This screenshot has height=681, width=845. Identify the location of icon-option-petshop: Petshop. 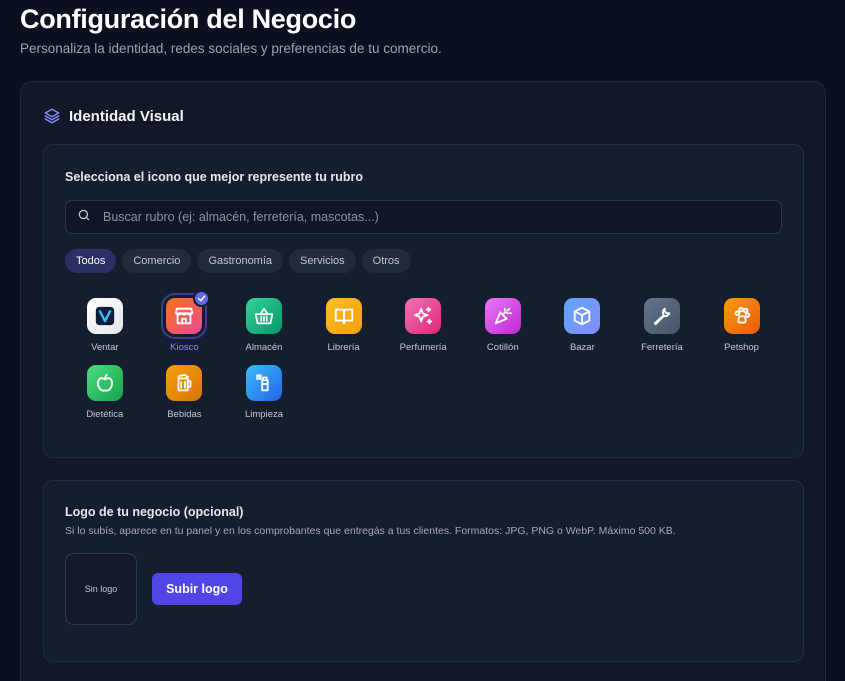
(742, 325).